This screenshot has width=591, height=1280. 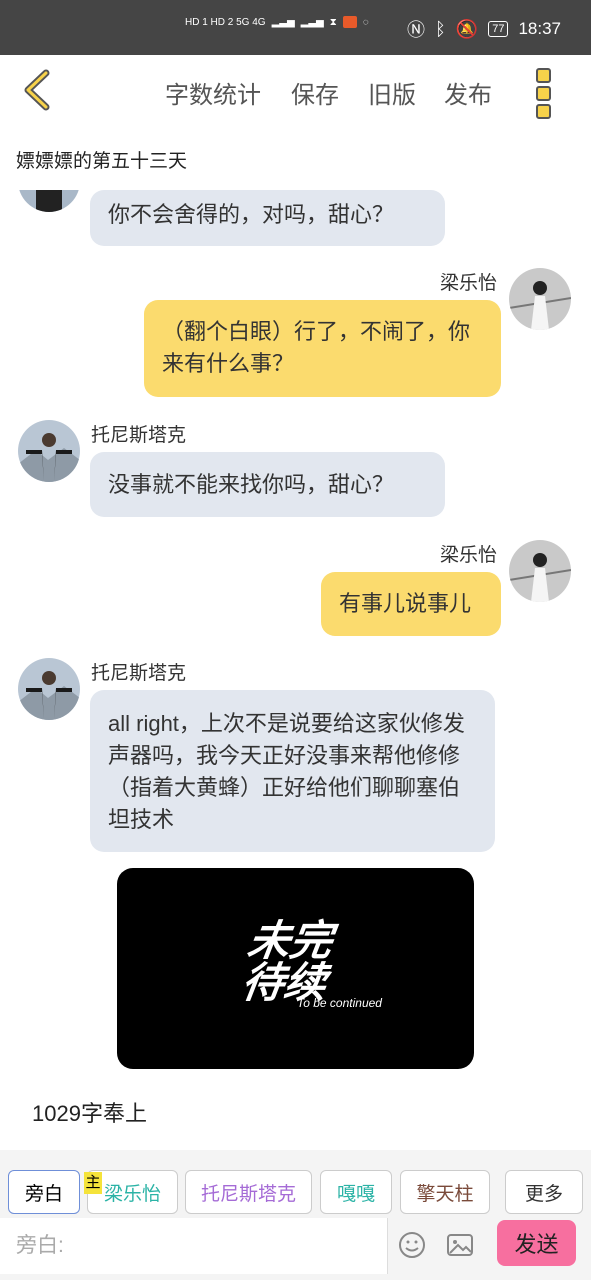 I want to click on message-bubble: 有事儿说事儿, so click(x=411, y=604).